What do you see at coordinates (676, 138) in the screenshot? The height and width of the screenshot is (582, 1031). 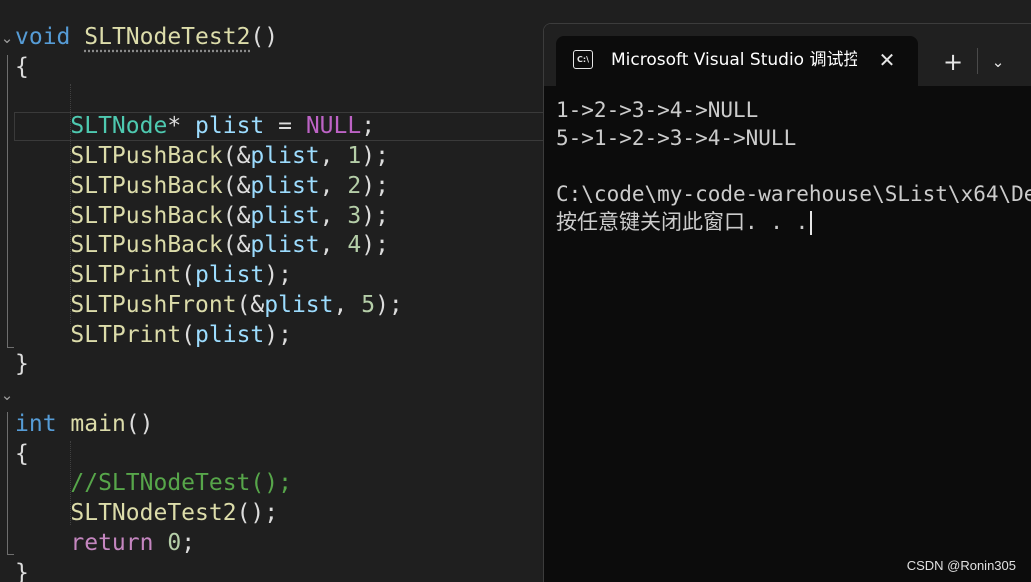 I see `terminal-line: 5->1->2->3->4->NULL` at bounding box center [676, 138].